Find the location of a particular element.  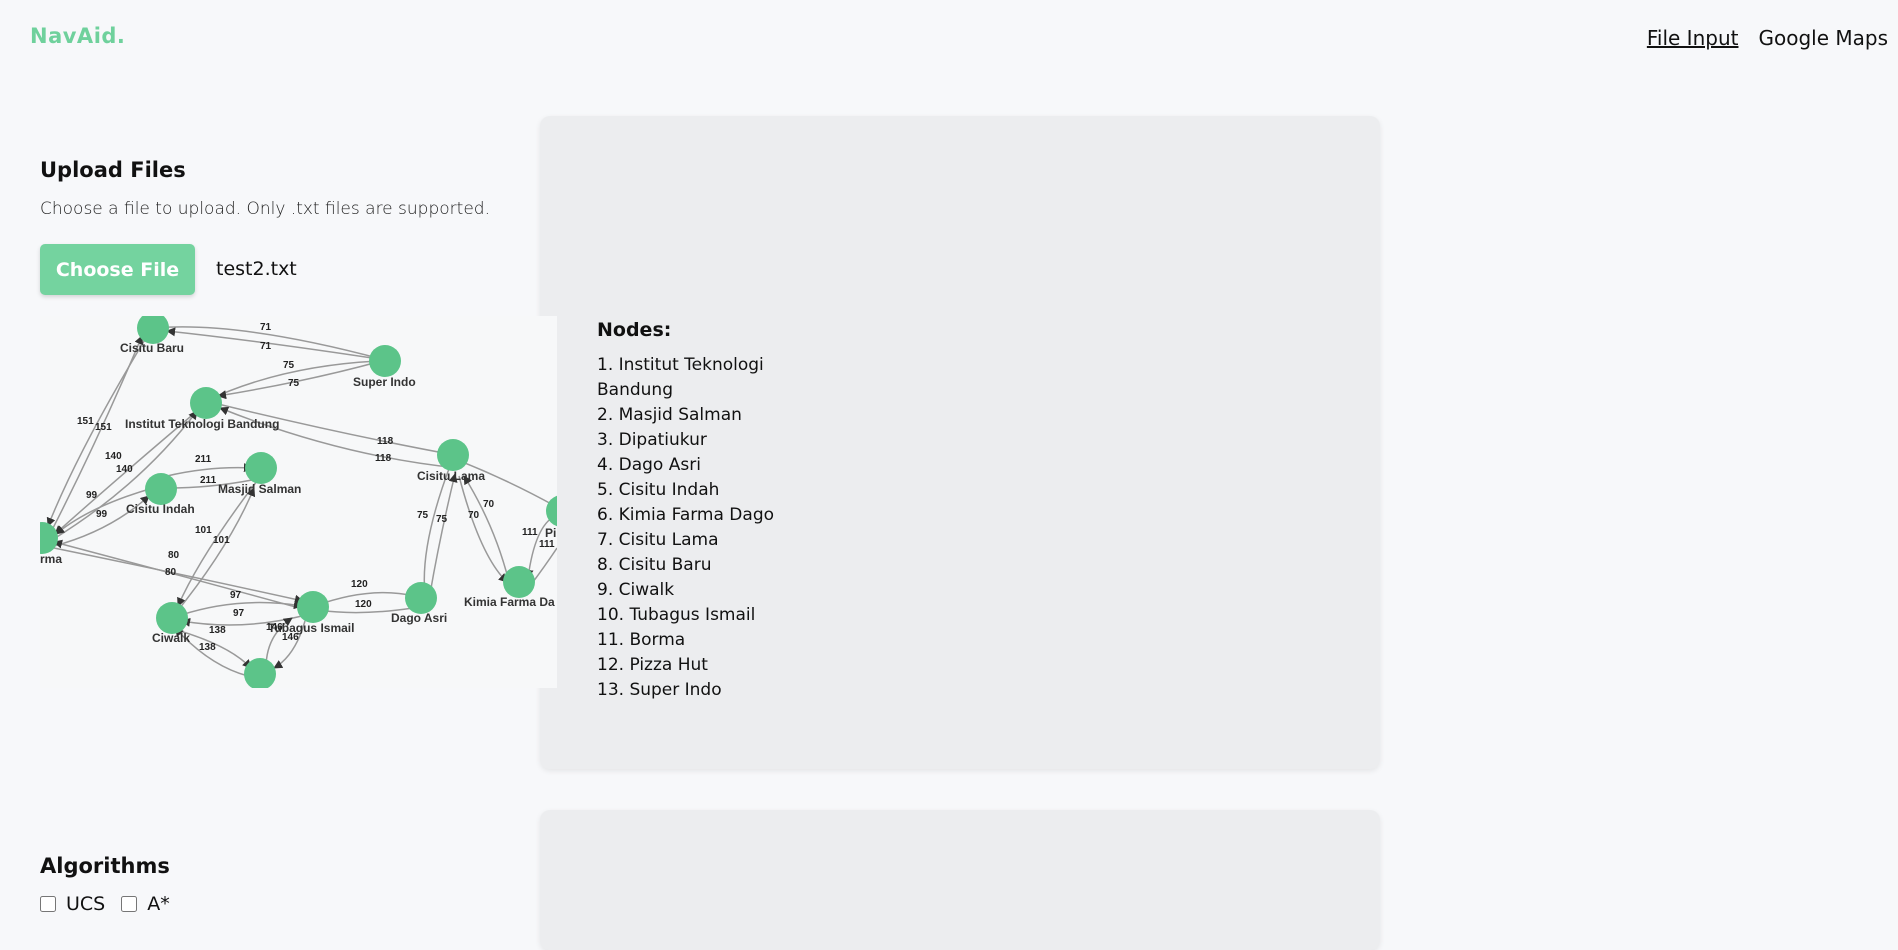

node-label-super-indo: Super Indo is located at coordinates (384, 382).